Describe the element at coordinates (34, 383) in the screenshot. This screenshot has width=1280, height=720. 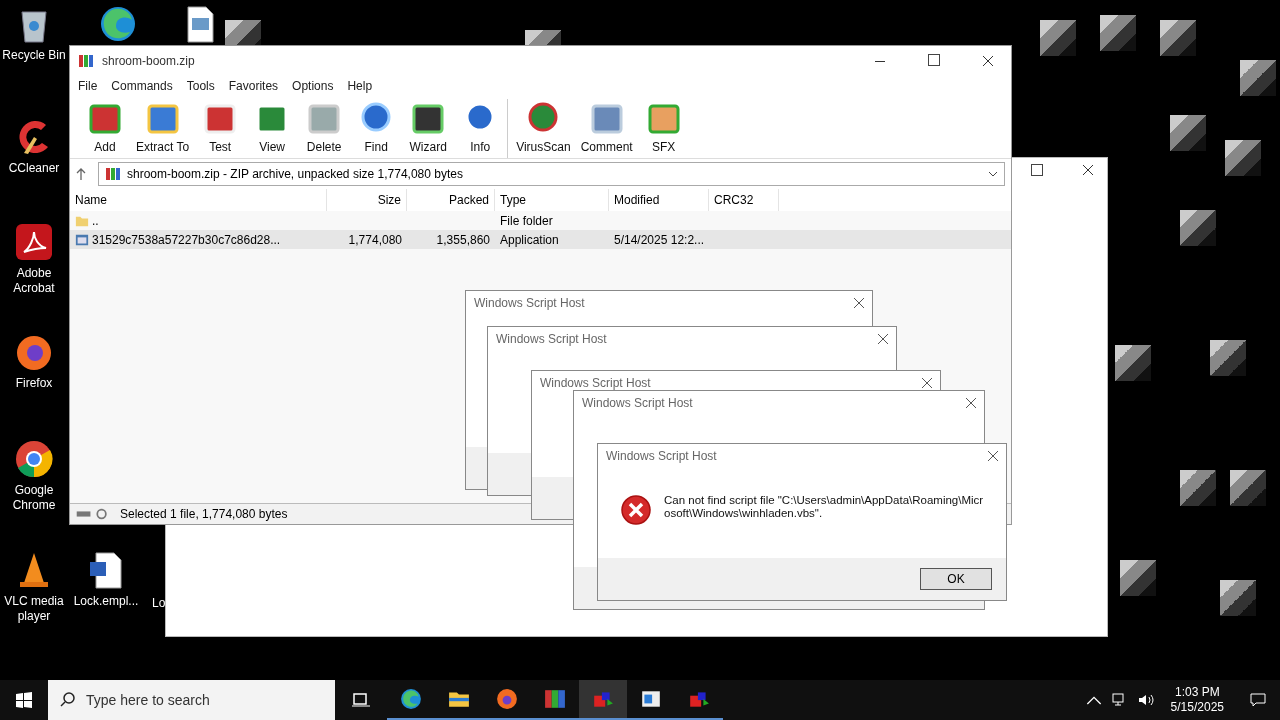
I see `desktop-icon-label: Firefox` at that location.